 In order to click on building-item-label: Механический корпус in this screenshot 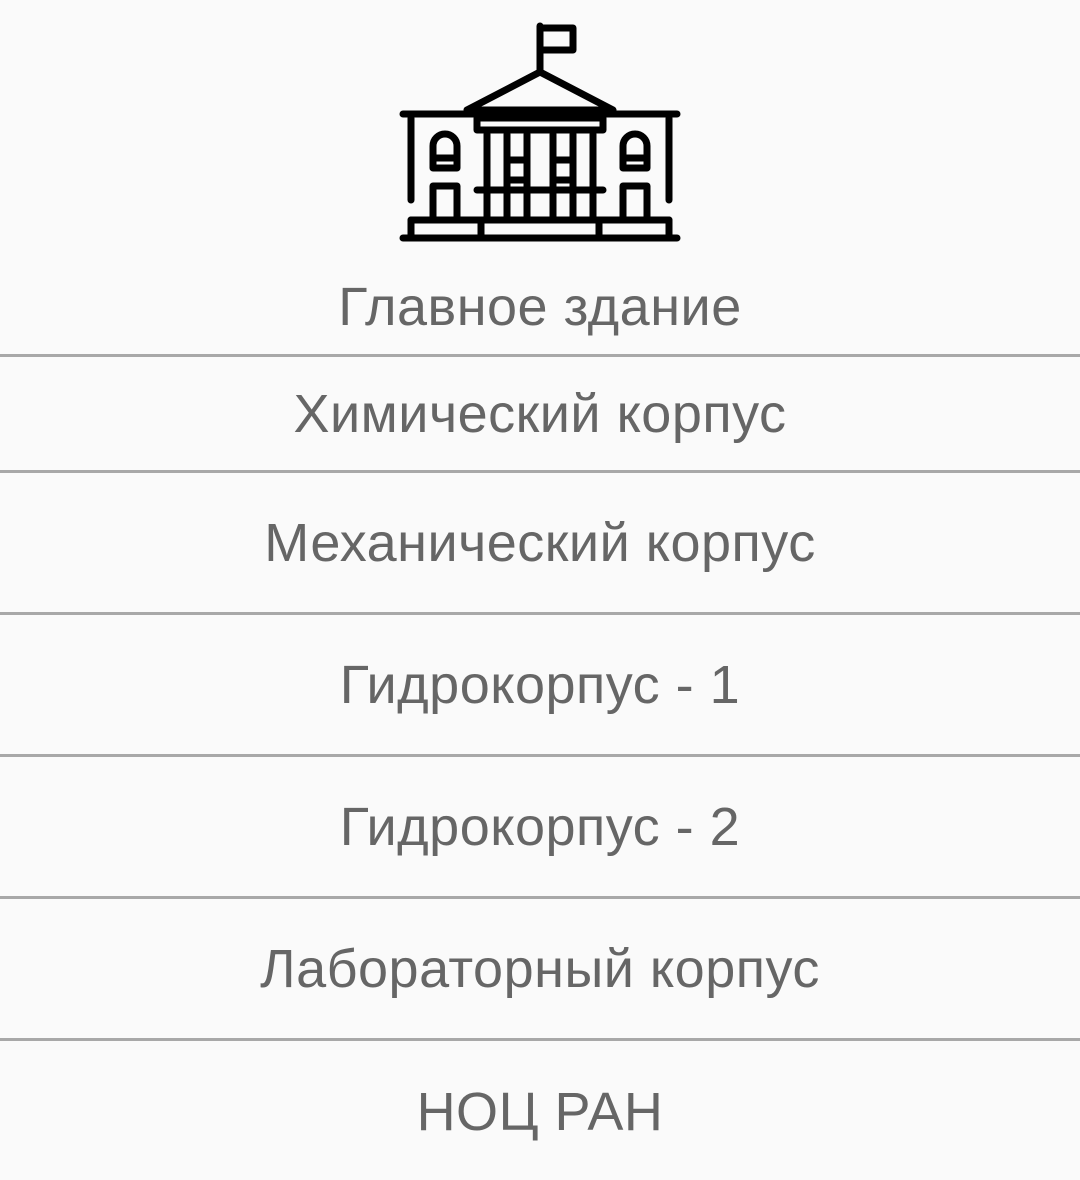, I will do `click(540, 542)`.